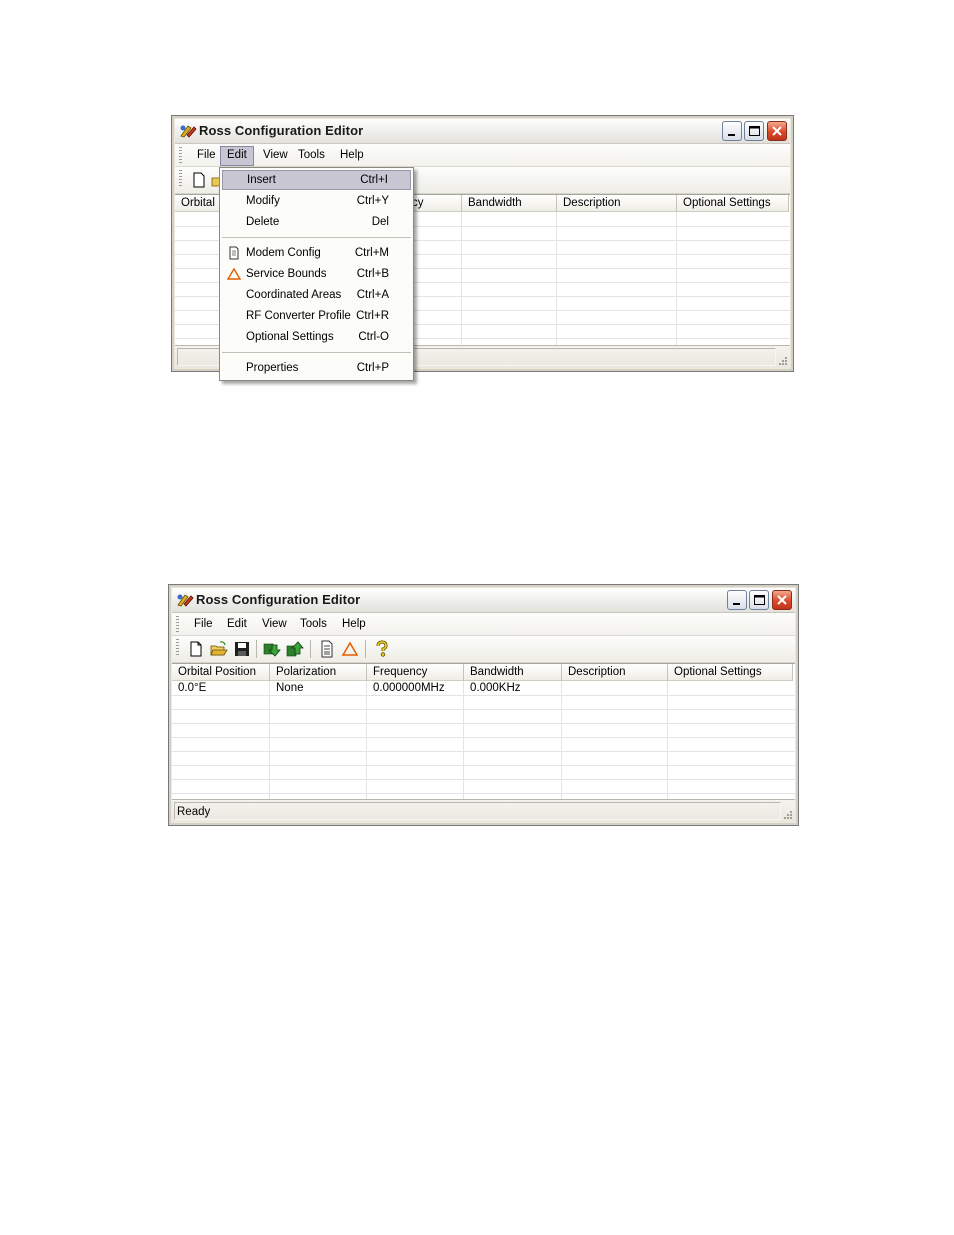 The image size is (954, 1235). Describe the element at coordinates (283, 253) in the screenshot. I see `menu-item-label: Modem Config` at that location.